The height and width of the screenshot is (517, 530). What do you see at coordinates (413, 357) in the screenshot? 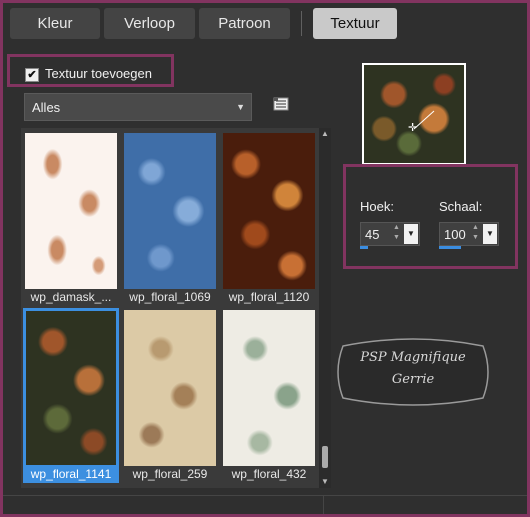
I see `watermark-line1: PSP Magnifique` at bounding box center [413, 357].